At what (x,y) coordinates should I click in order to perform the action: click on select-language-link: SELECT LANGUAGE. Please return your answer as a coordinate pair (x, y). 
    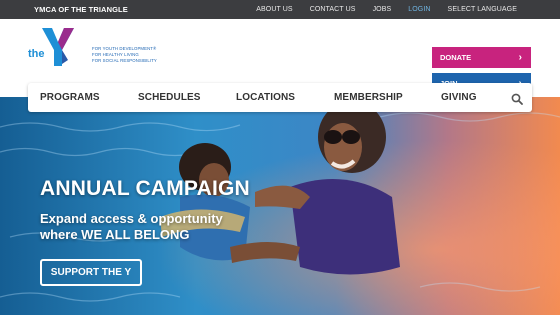
    Looking at the image, I should click on (482, 9).